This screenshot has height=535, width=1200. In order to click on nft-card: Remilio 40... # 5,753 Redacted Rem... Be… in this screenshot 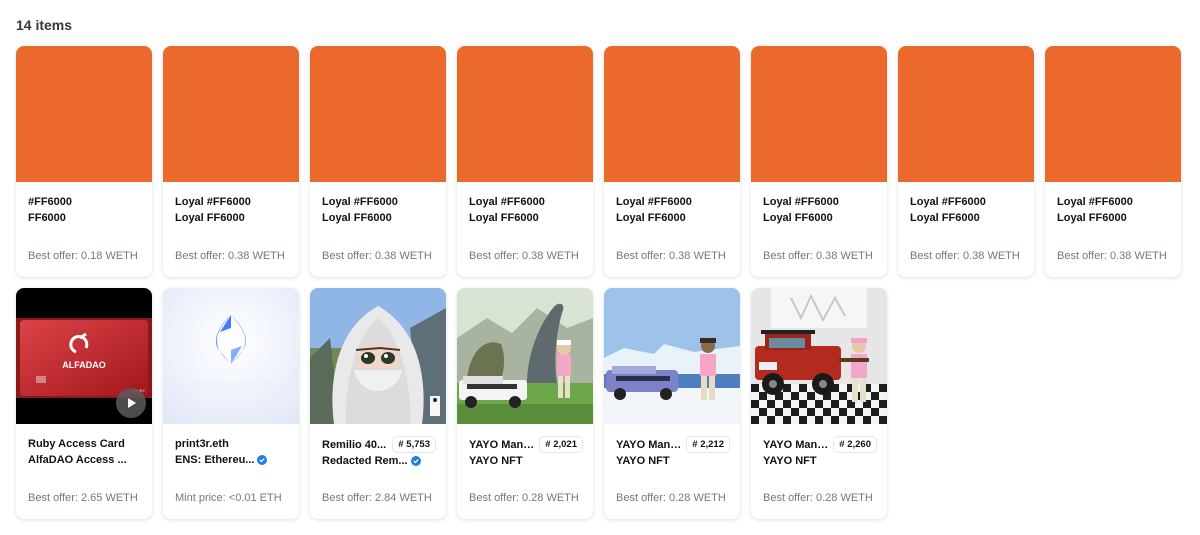, I will do `click(378, 403)`.